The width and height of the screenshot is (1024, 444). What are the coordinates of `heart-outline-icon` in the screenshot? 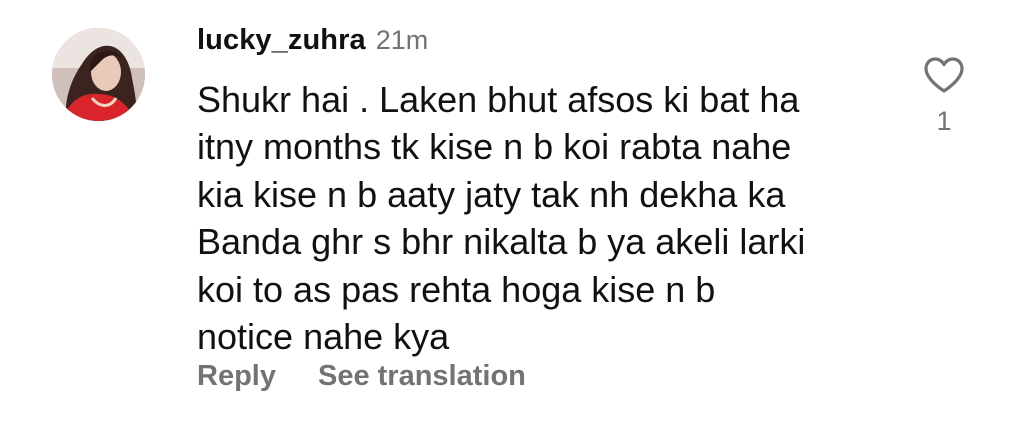 It's located at (944, 75).